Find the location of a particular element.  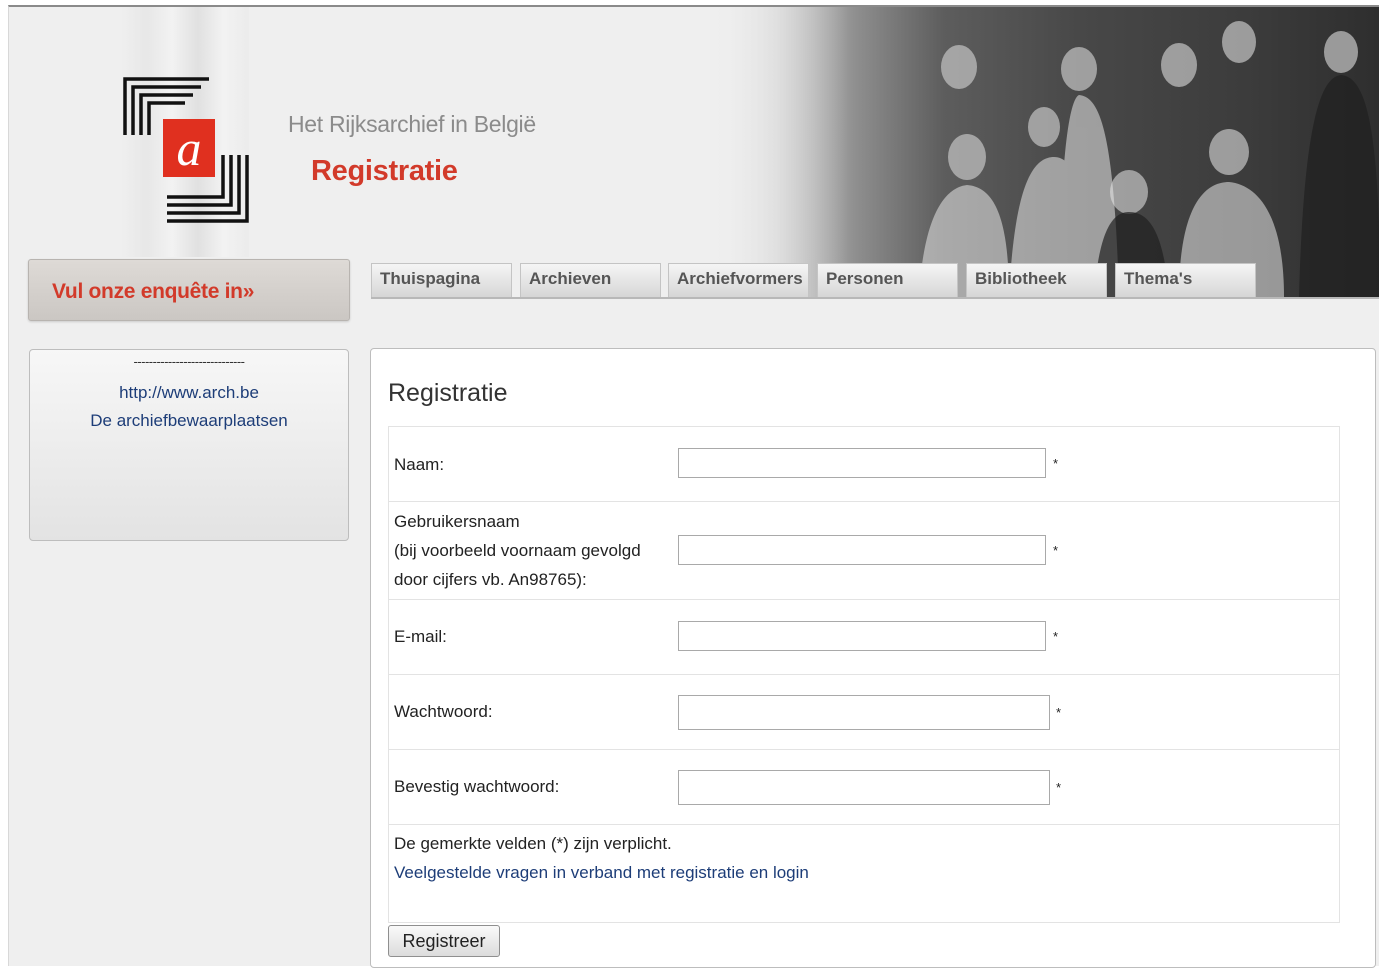

email-label: E-mail: is located at coordinates (420, 636).